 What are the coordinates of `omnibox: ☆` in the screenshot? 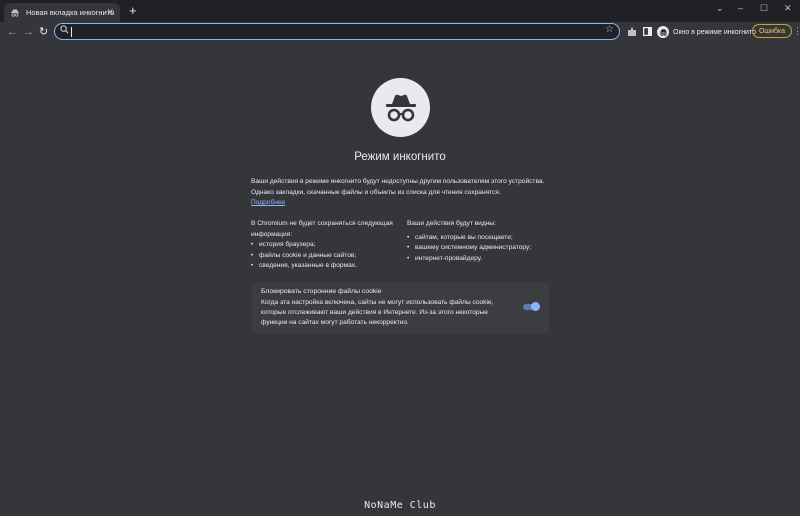 It's located at (337, 31).